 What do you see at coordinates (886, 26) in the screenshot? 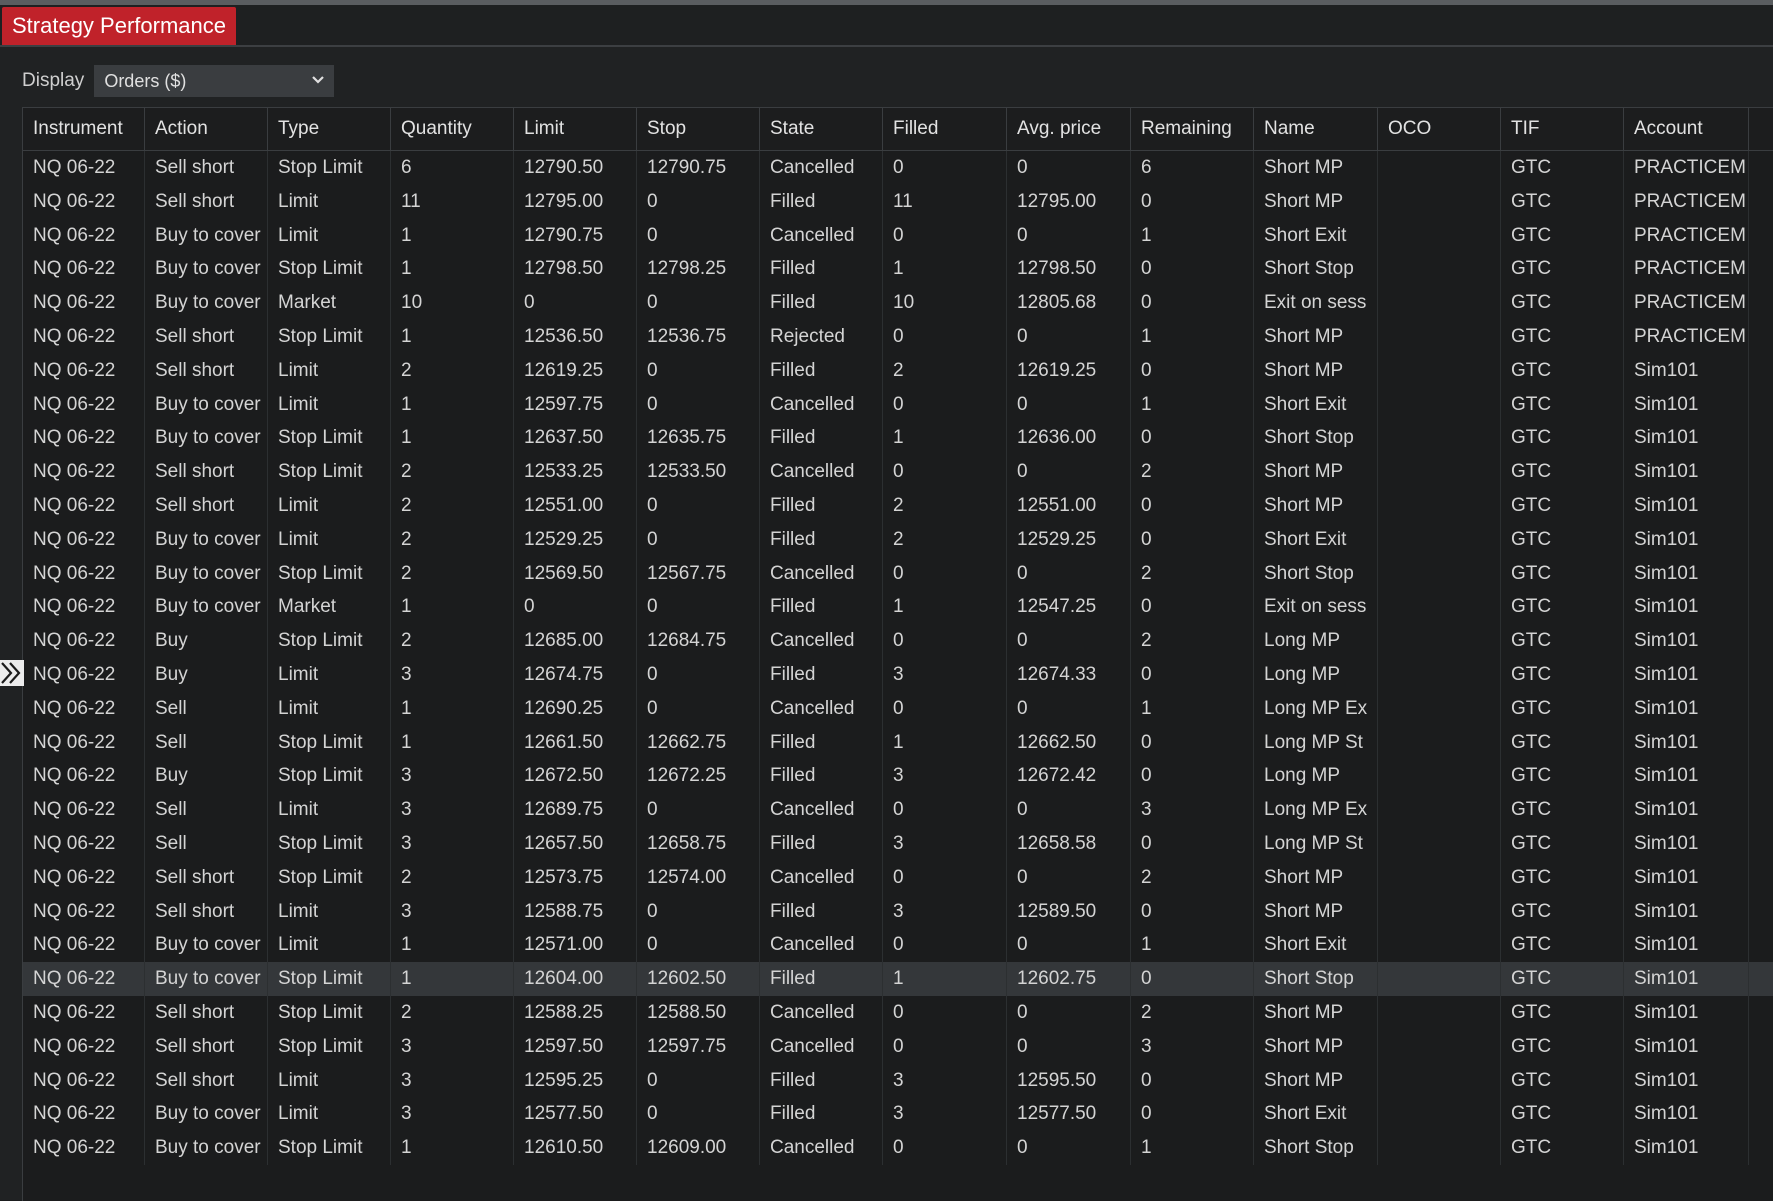
I see `tab-bar: Strategy Performance` at bounding box center [886, 26].